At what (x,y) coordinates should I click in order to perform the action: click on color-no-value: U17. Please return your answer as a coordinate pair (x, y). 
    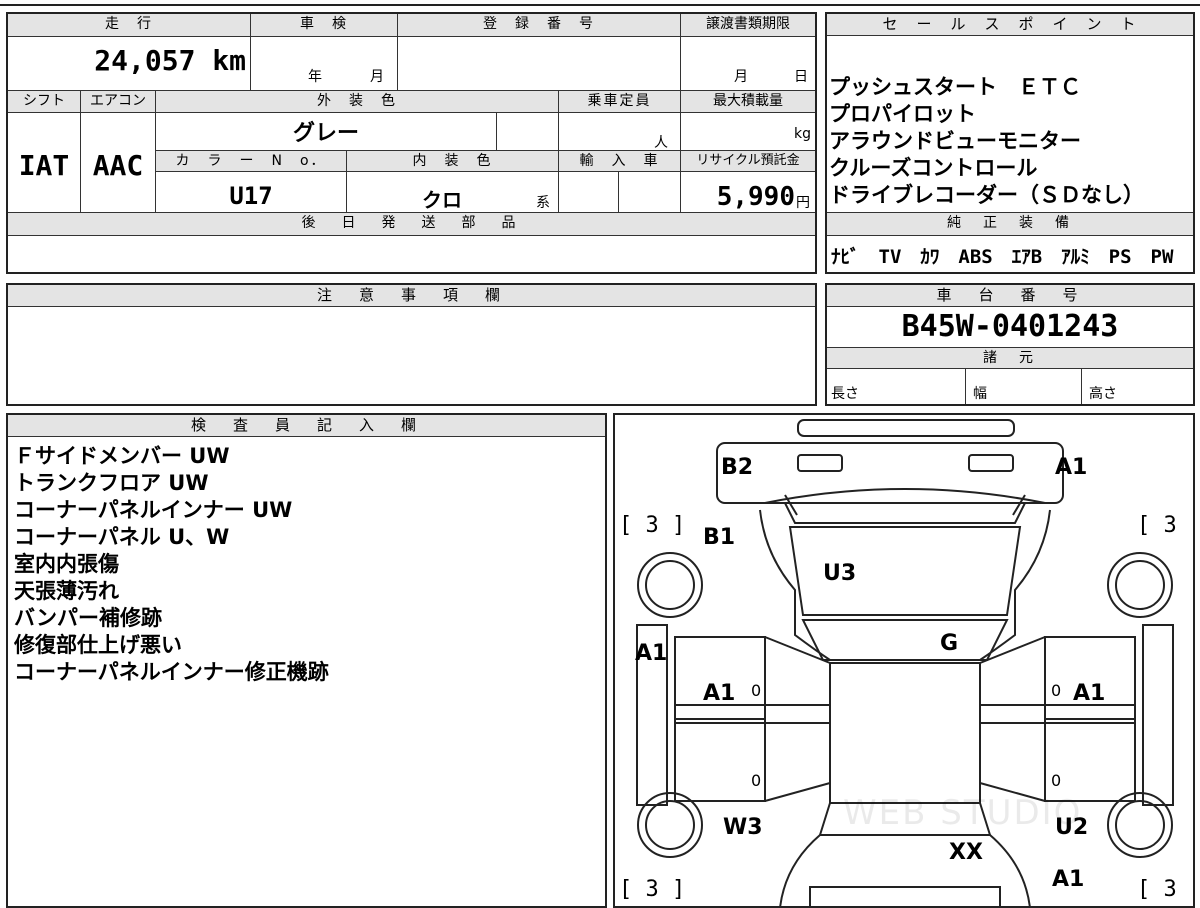
    Looking at the image, I should click on (251, 196).